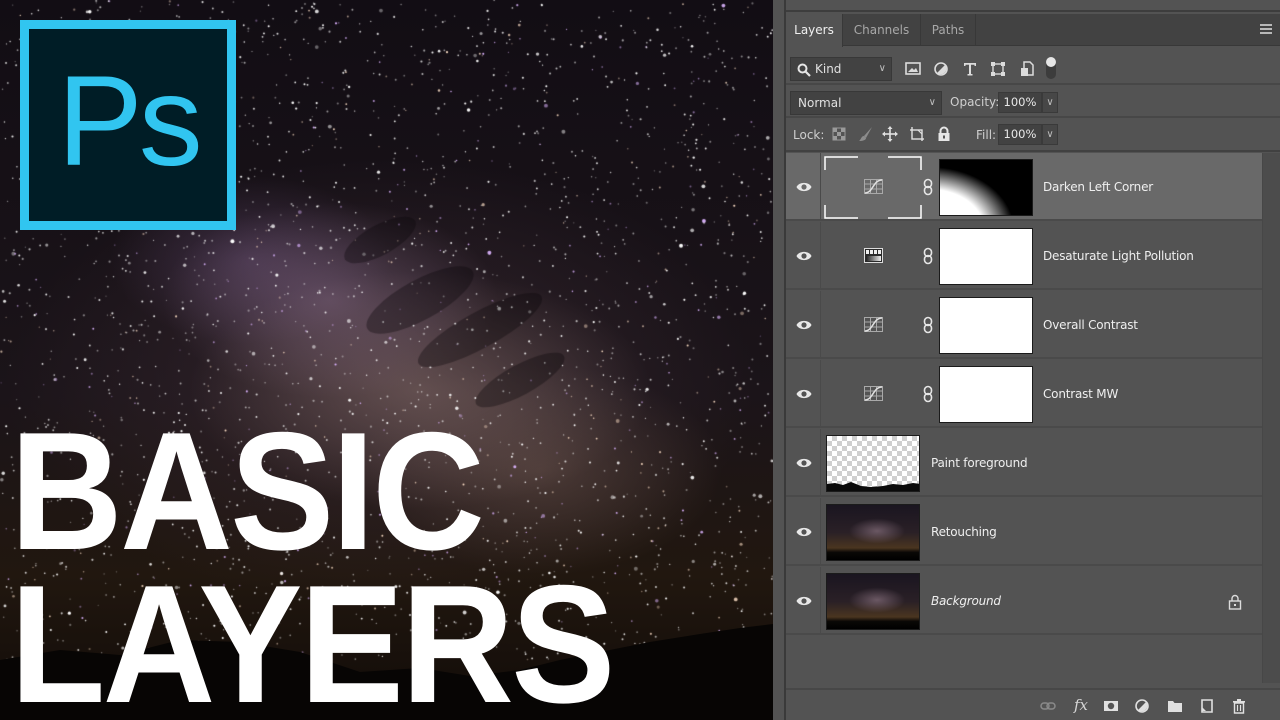 The width and height of the screenshot is (1280, 720). Describe the element at coordinates (804, 70) in the screenshot. I see `search-icon` at that location.